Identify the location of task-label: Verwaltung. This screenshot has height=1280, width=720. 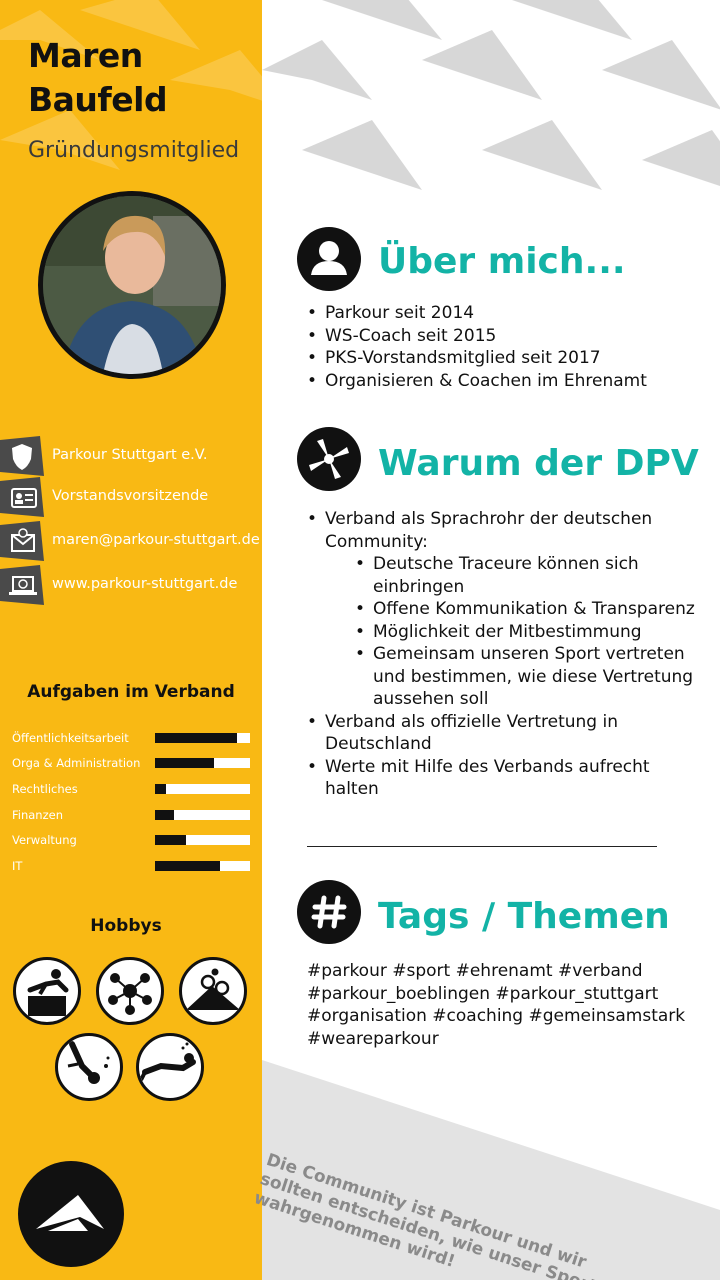
(44, 840).